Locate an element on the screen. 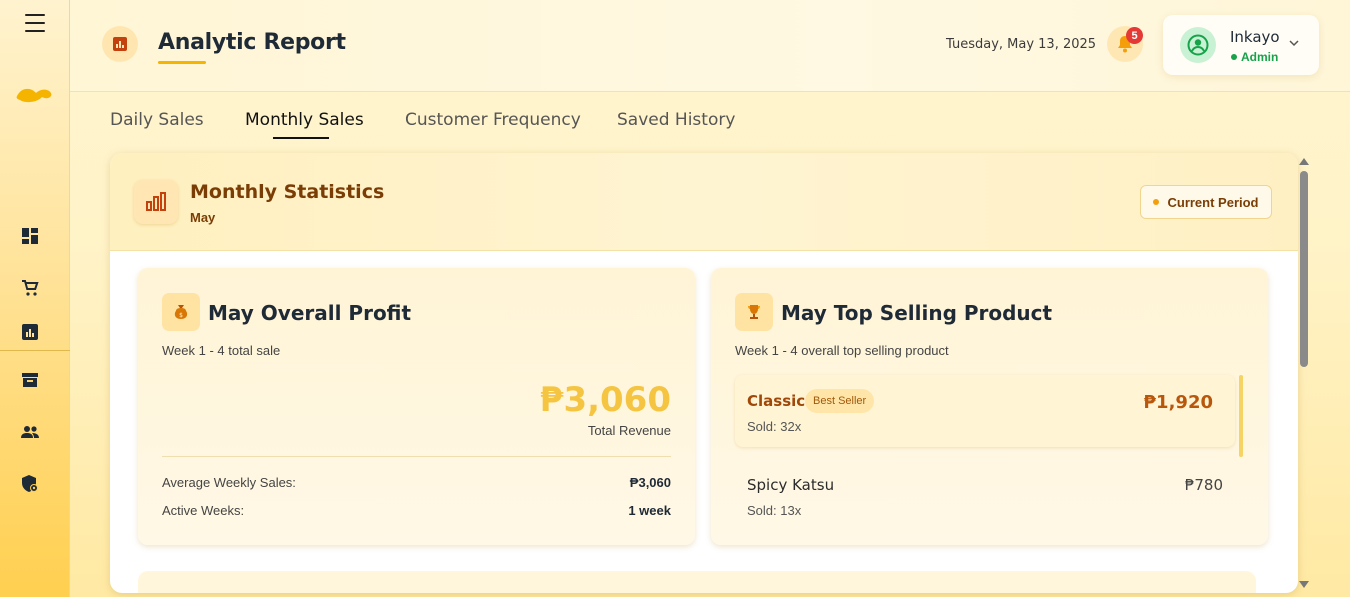 The height and width of the screenshot is (597, 1350). active-weeks-value: 1 week is located at coordinates (649, 510).